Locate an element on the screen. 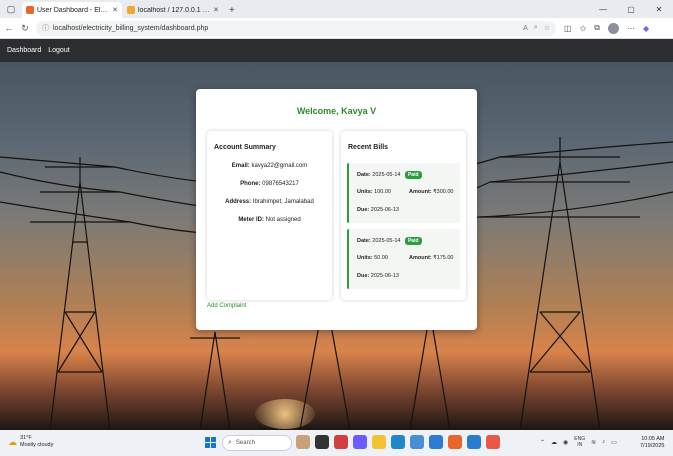 The width and height of the screenshot is (673, 456). add-complaint-link: Add Complaint is located at coordinates (226, 306).